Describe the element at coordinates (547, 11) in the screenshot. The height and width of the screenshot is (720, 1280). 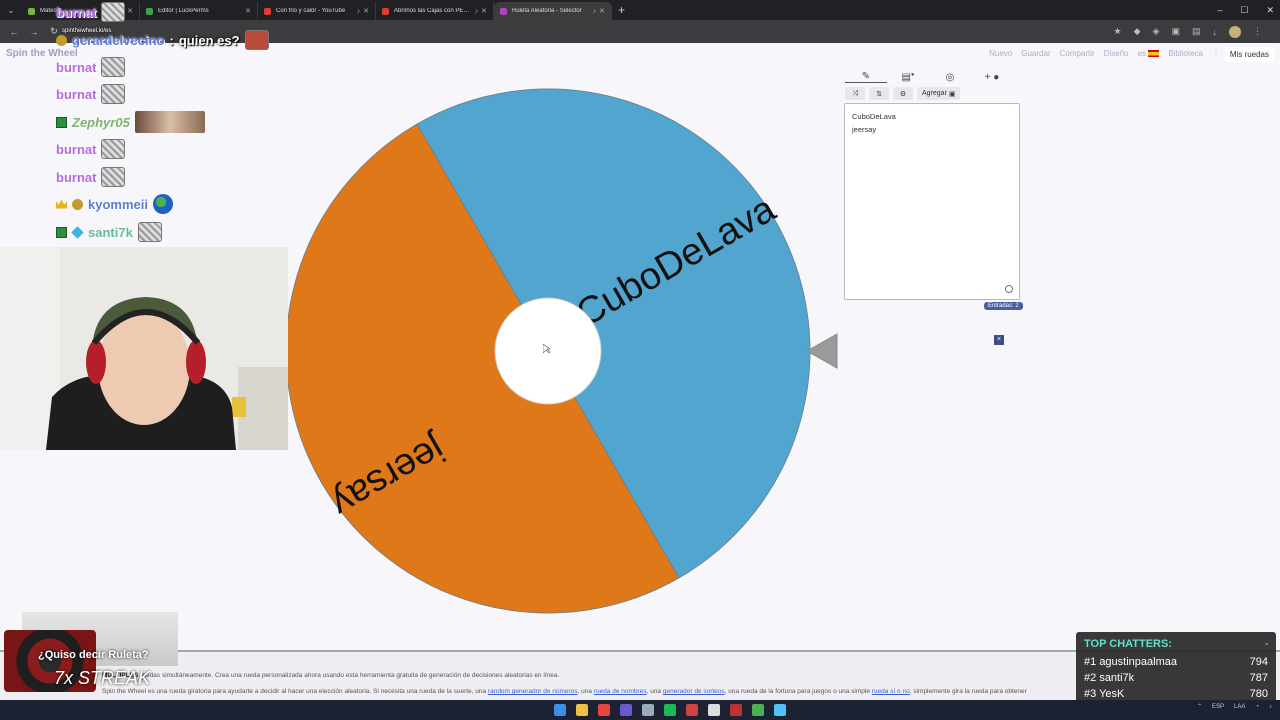
I see `tab-title: Ruleta Aleatoria - Selector` at that location.